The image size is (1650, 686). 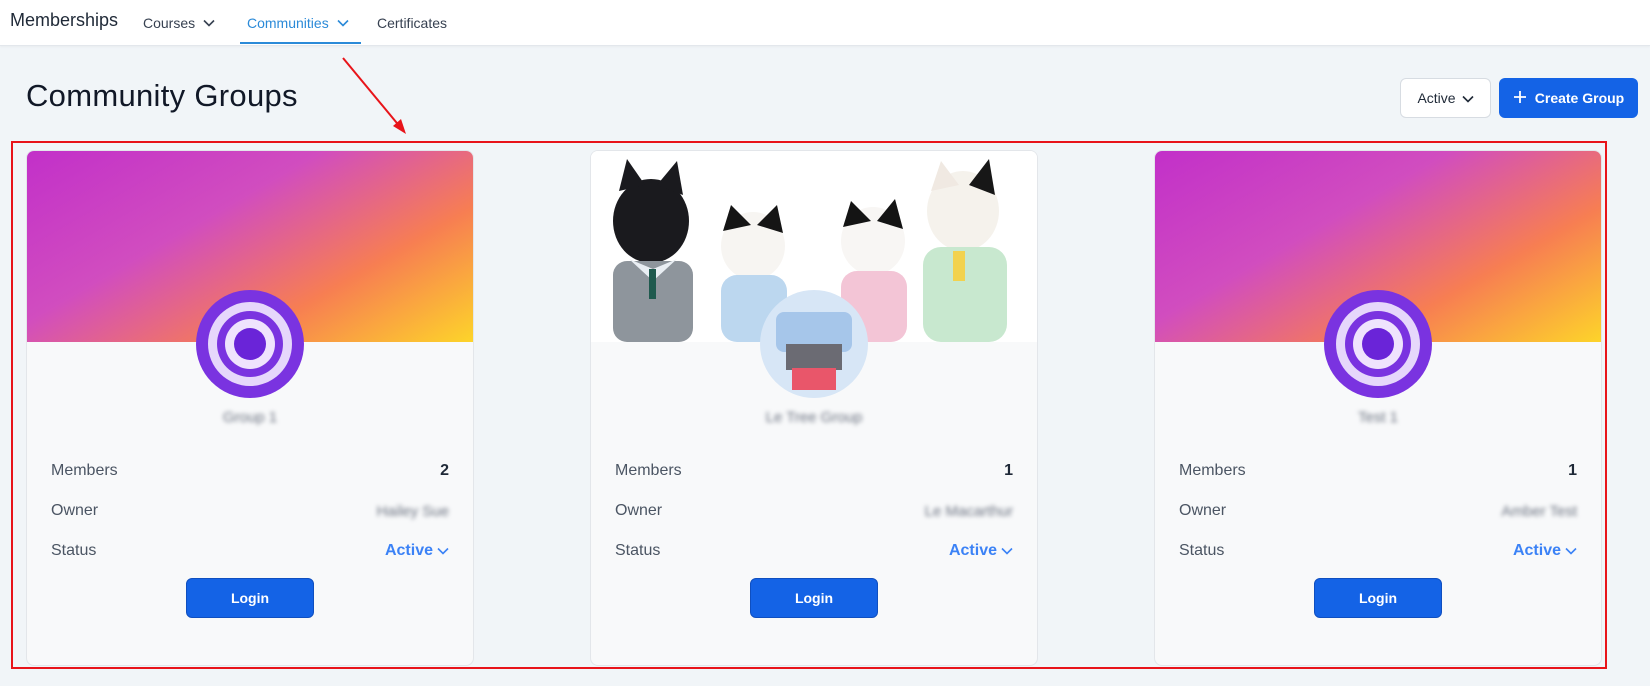 I want to click on group-name-wrap: Group 1, so click(x=250, y=420).